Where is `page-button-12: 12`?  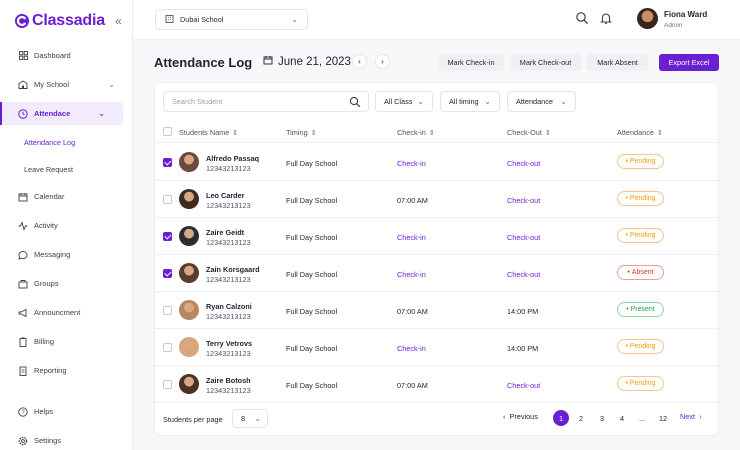 page-button-12: 12 is located at coordinates (663, 418).